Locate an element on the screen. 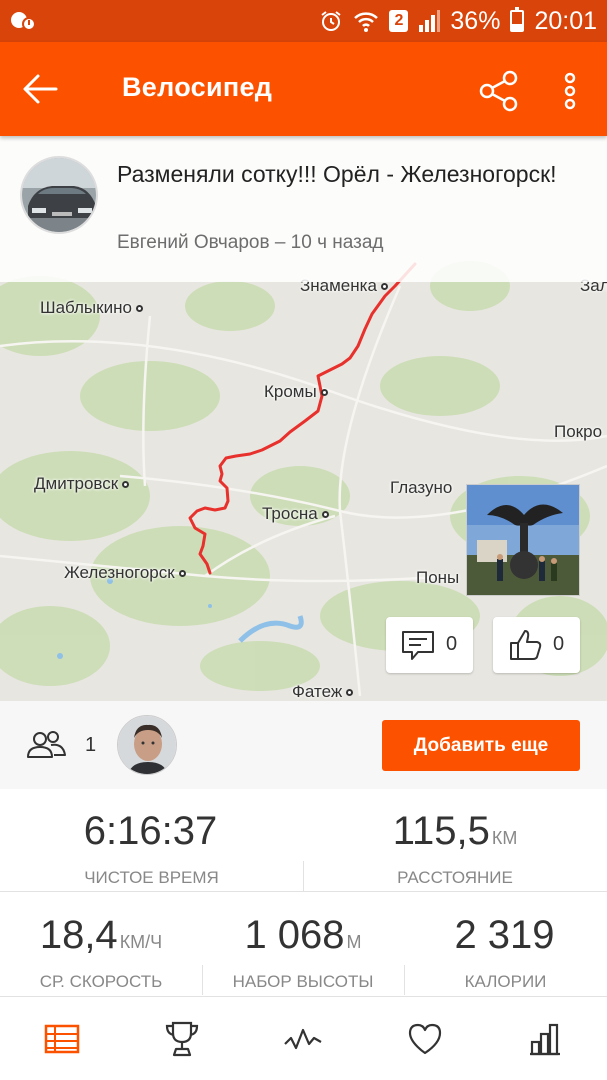 The height and width of the screenshot is (1080, 607). place-label: Шаблыкино is located at coordinates (91, 308).